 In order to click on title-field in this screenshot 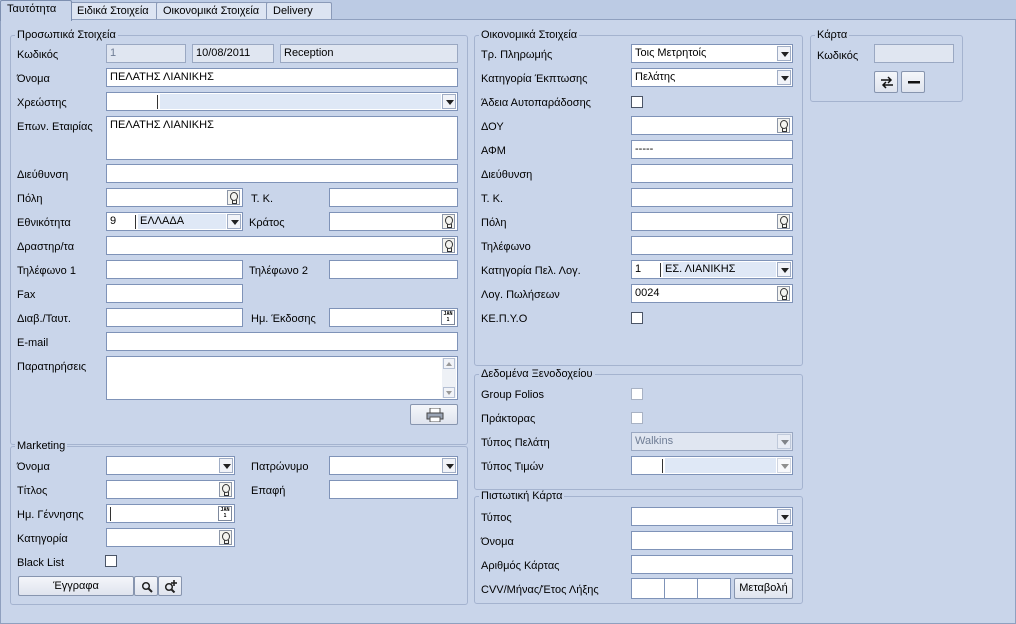, I will do `click(170, 489)`.